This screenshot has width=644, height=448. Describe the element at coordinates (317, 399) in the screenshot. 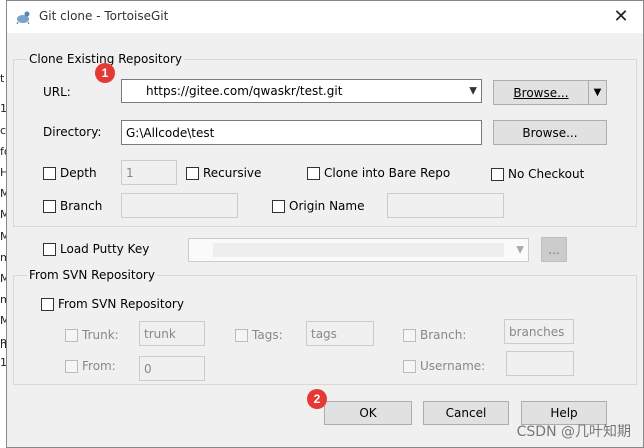

I see `annotation-badge-2: 2` at that location.